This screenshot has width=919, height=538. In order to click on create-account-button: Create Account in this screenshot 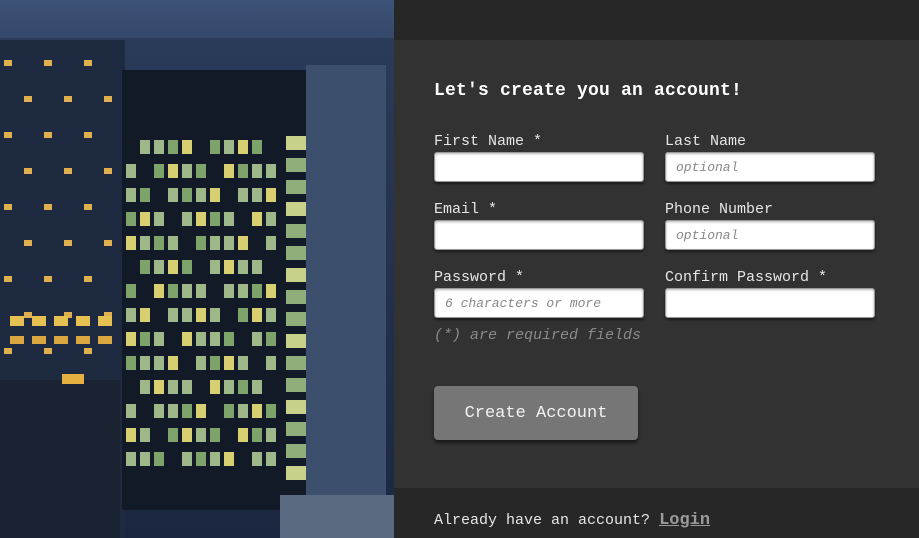, I will do `click(536, 413)`.